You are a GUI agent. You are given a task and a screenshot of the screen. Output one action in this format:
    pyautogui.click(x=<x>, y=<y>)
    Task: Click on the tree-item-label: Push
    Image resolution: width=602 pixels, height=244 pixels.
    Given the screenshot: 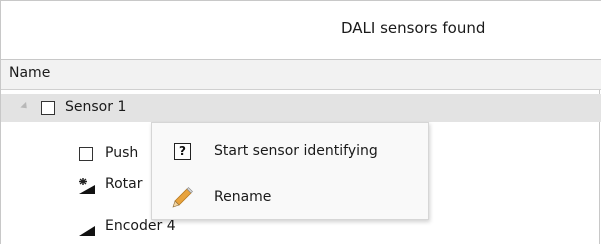 What is the action you would take?
    pyautogui.click(x=122, y=153)
    